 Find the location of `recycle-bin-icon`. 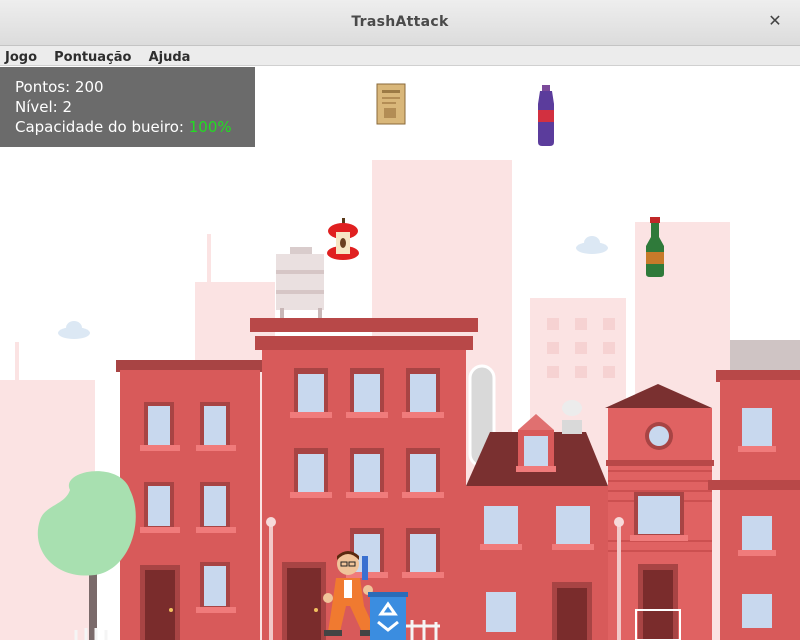

recycle-bin-icon is located at coordinates (388, 616).